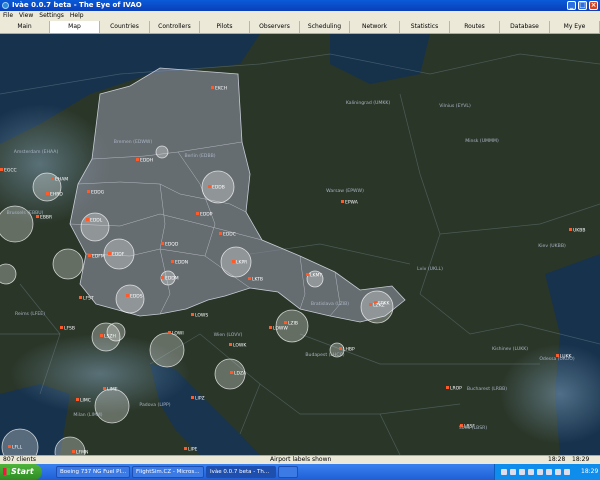 The width and height of the screenshot is (600, 480). I want to click on menu-help: Help, so click(77, 16).